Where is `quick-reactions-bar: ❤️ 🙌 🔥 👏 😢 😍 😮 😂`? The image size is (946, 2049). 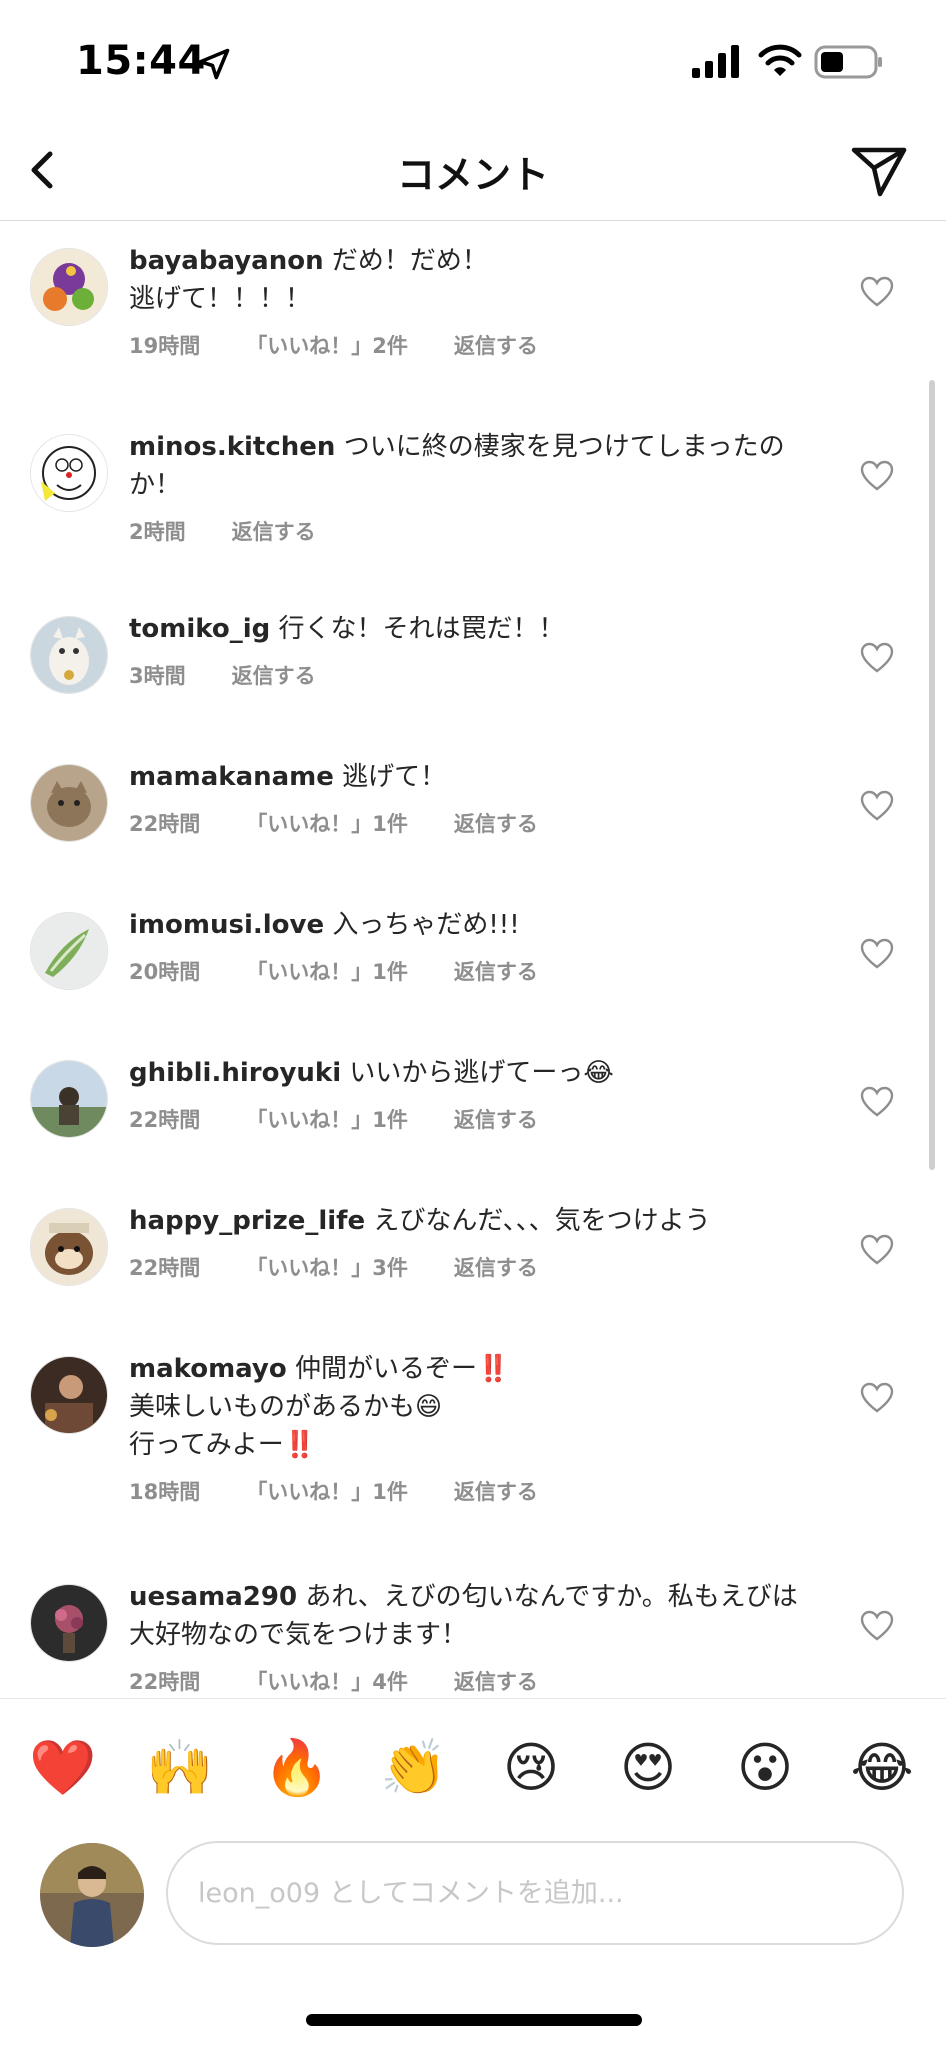
quick-reactions-bar: ❤️ 🙌 🔥 👏 😢 😍 😮 😂 is located at coordinates (473, 1768).